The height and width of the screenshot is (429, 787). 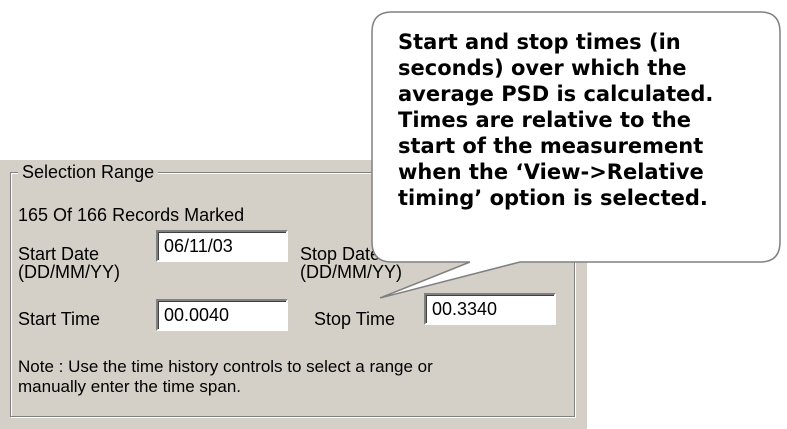 I want to click on callout-line-6: when the ‘View->Relative, so click(x=551, y=172).